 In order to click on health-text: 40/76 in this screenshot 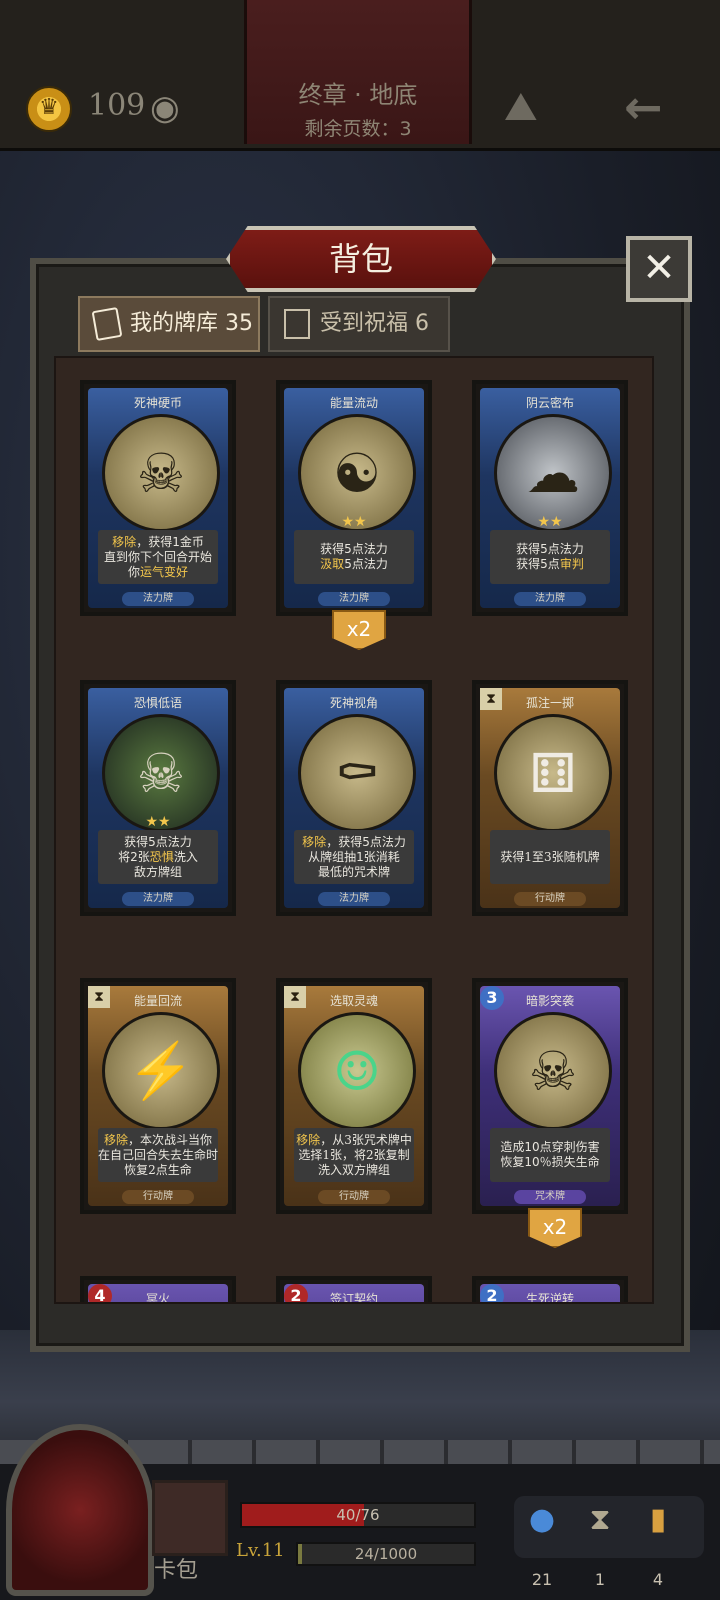, I will do `click(358, 1515)`.